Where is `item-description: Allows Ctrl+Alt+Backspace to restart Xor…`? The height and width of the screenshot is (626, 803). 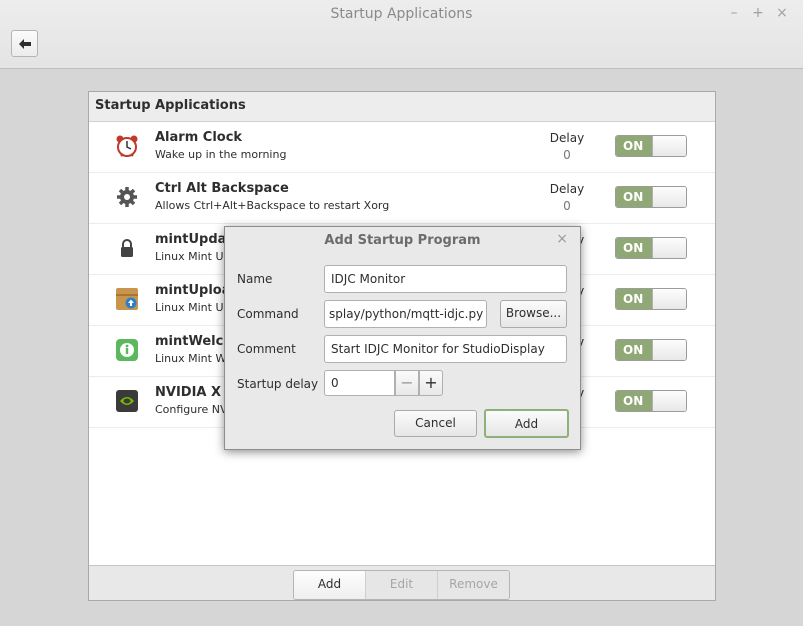
item-description: Allows Ctrl+Alt+Backspace to restart Xor… is located at coordinates (272, 205).